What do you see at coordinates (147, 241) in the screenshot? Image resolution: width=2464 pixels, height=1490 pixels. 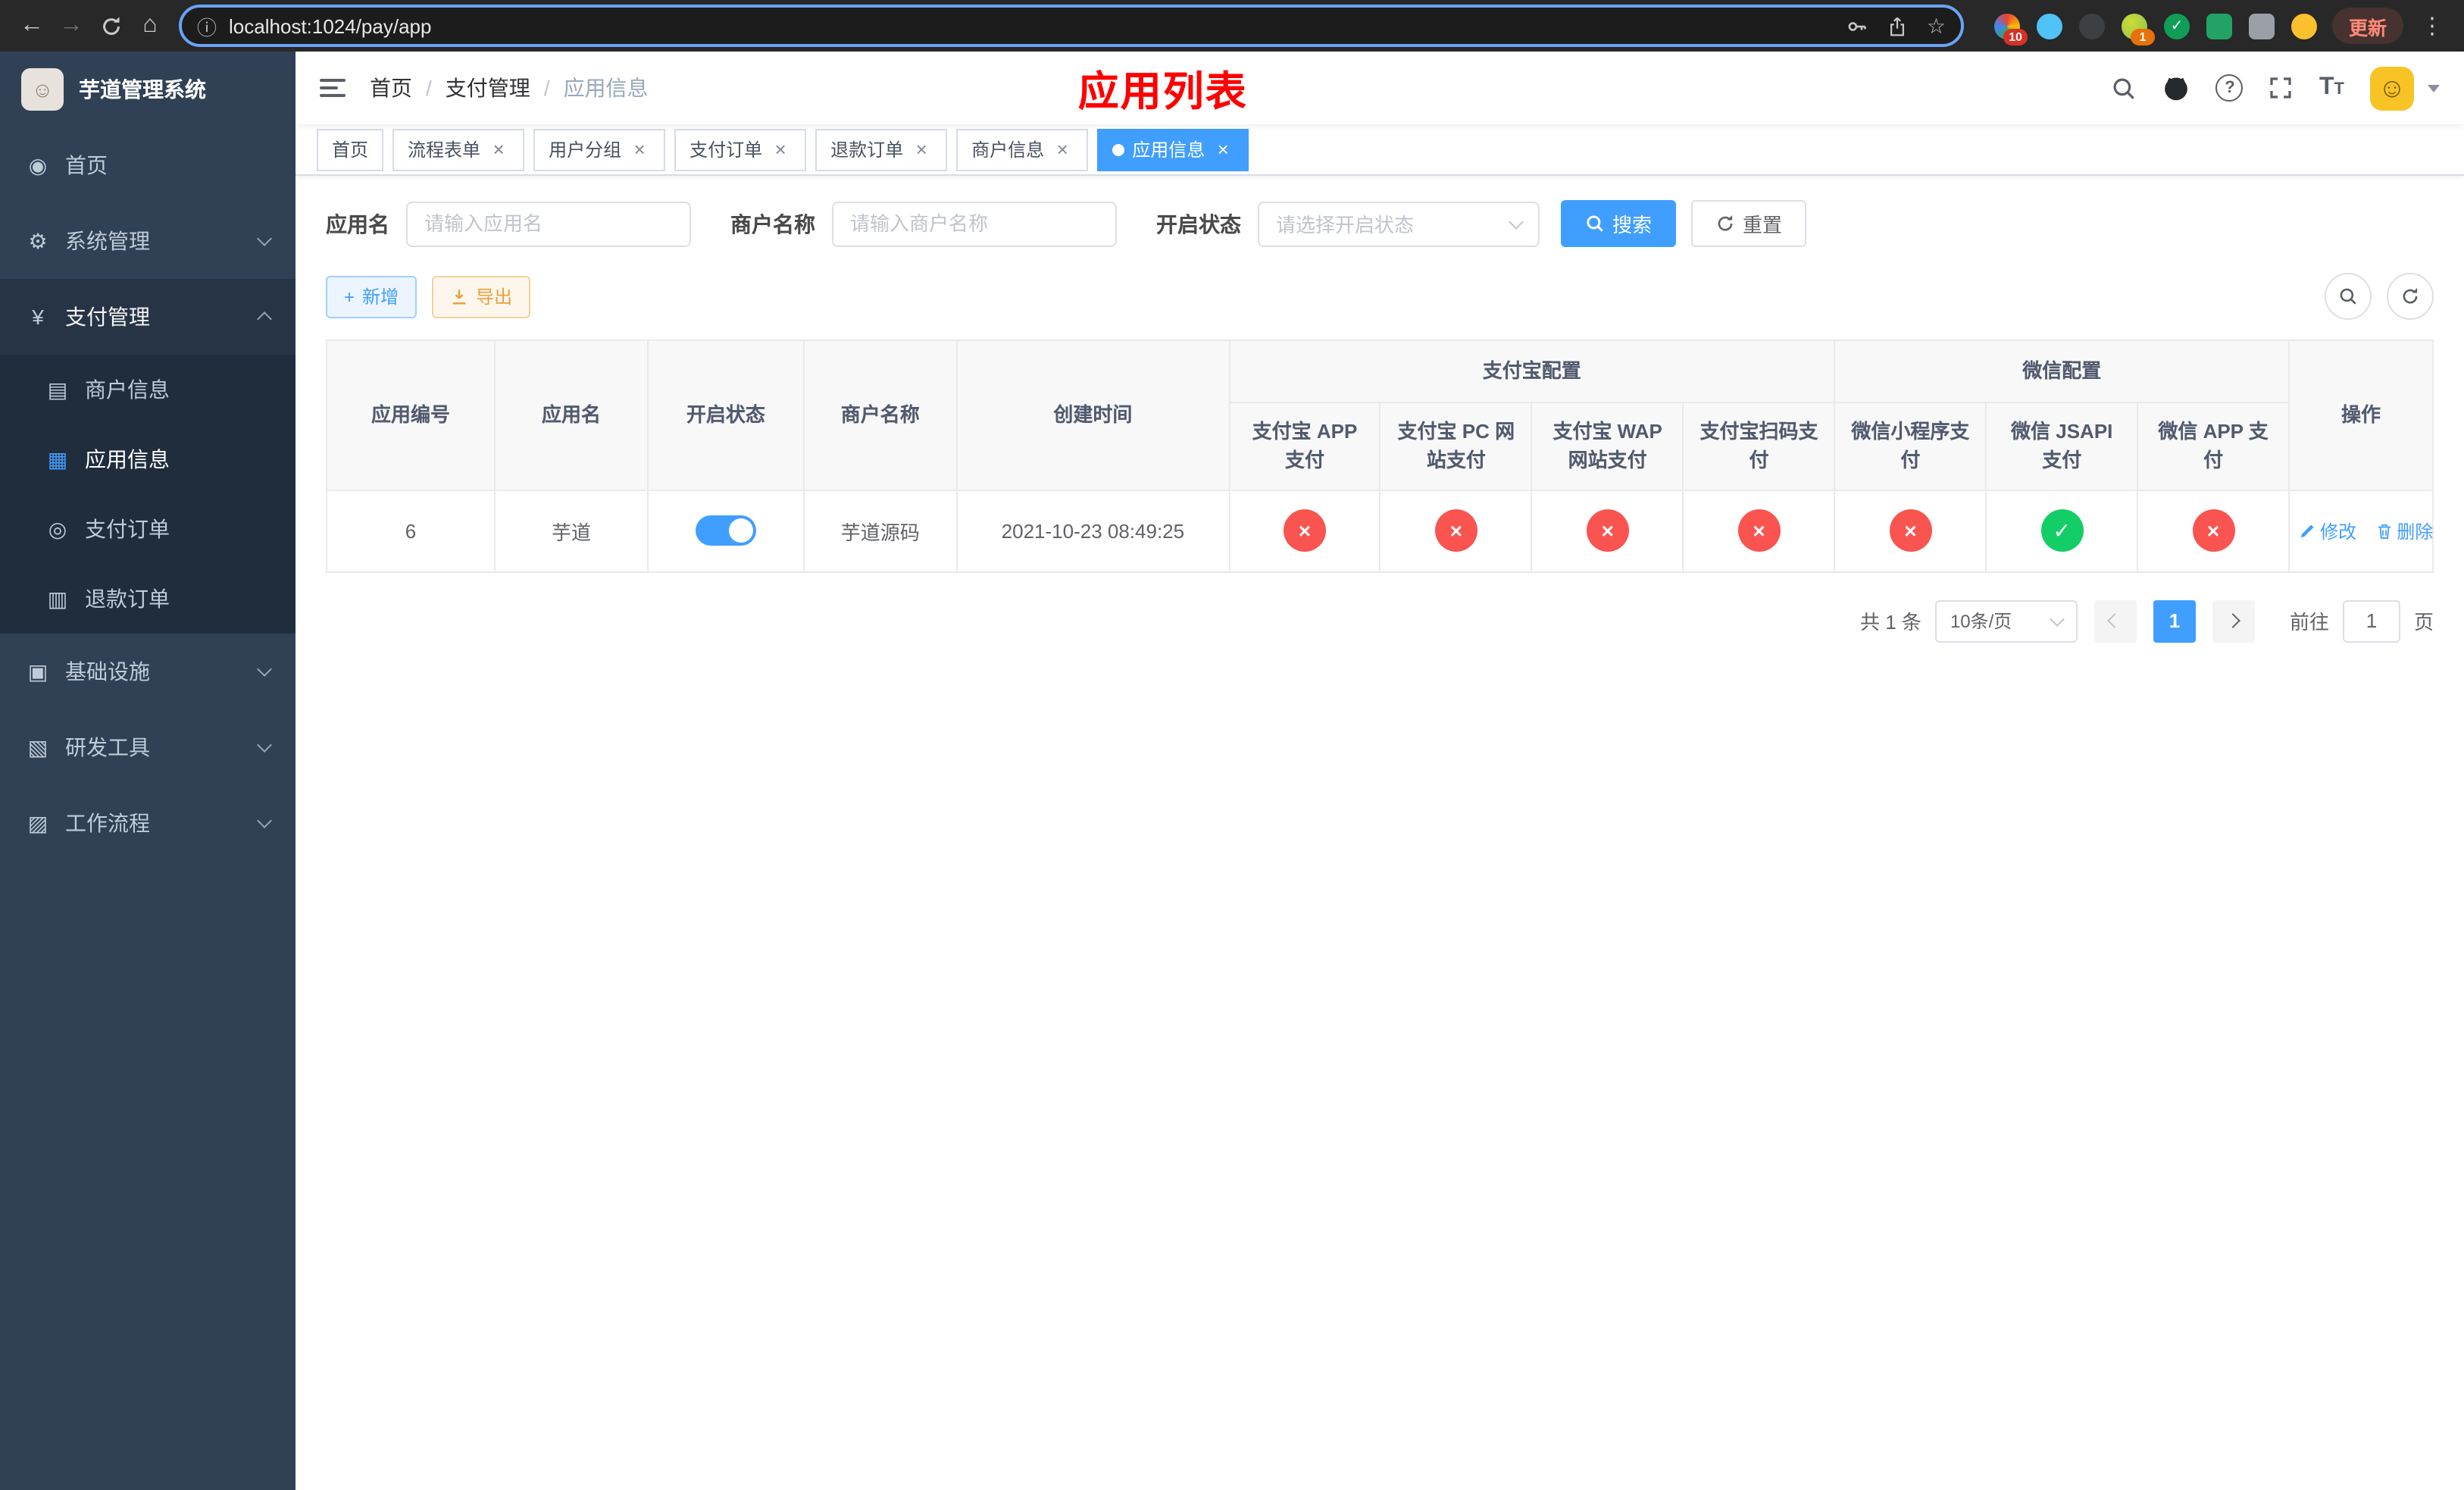 I see `sidebar-item-system: ⚙ 系统管理` at bounding box center [147, 241].